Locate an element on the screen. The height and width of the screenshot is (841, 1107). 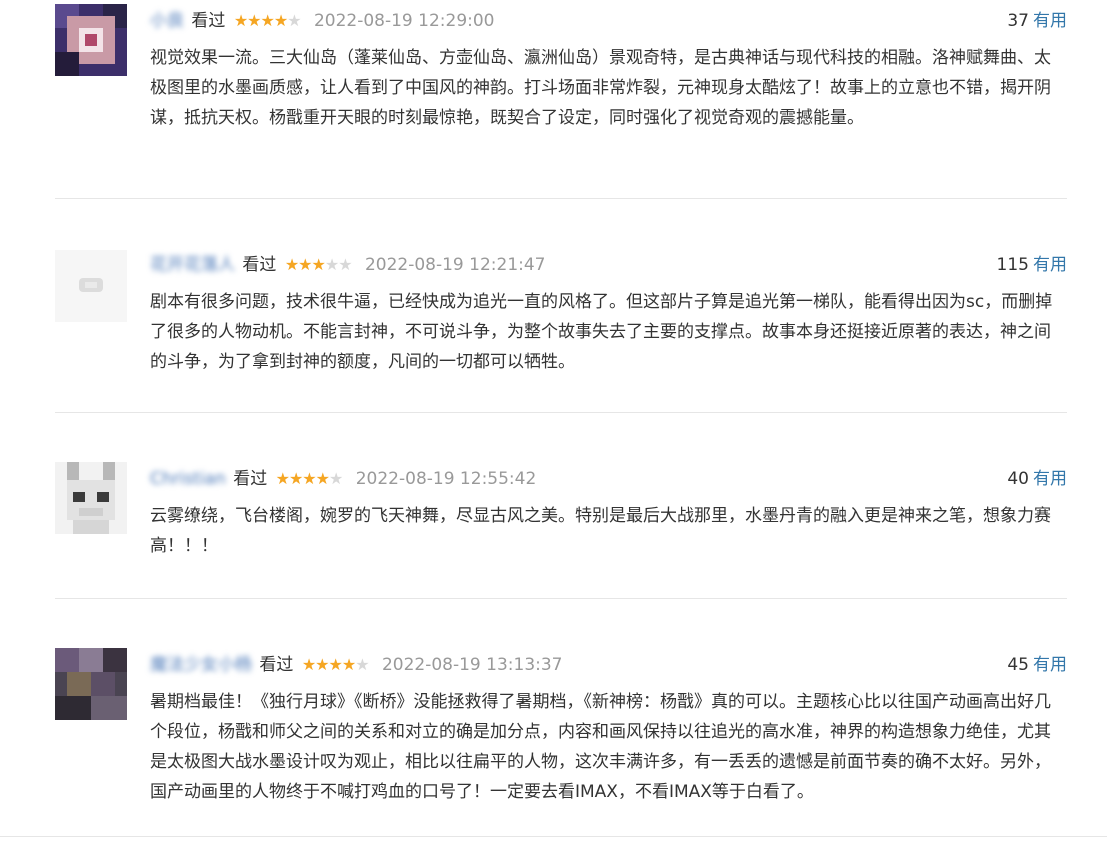
review-header: 魔法少女小杨 看过 ★★★★★ 2022-08-19 13:13:37 45 有用 is located at coordinates (608, 665).